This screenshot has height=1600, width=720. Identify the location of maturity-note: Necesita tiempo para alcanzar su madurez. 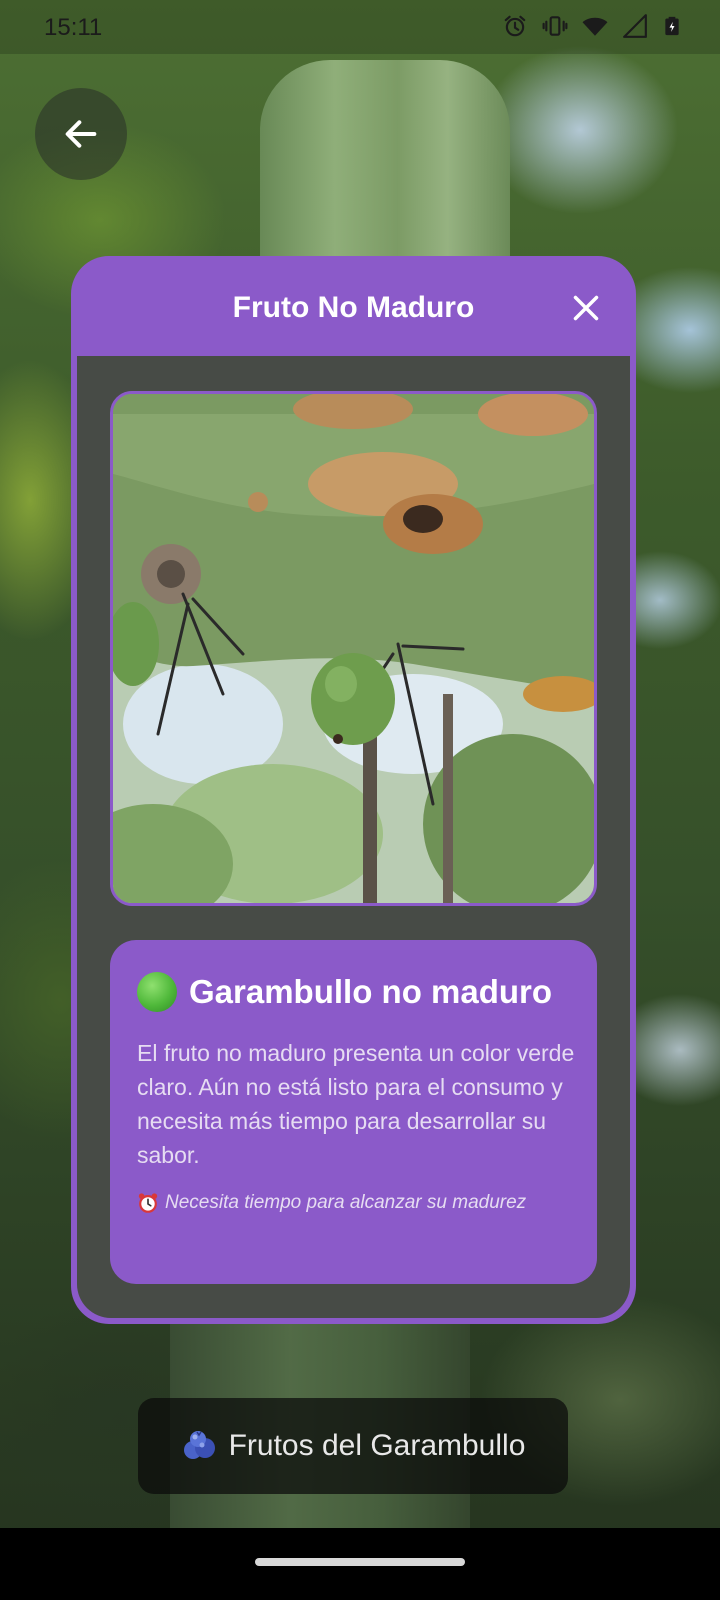
(362, 1203).